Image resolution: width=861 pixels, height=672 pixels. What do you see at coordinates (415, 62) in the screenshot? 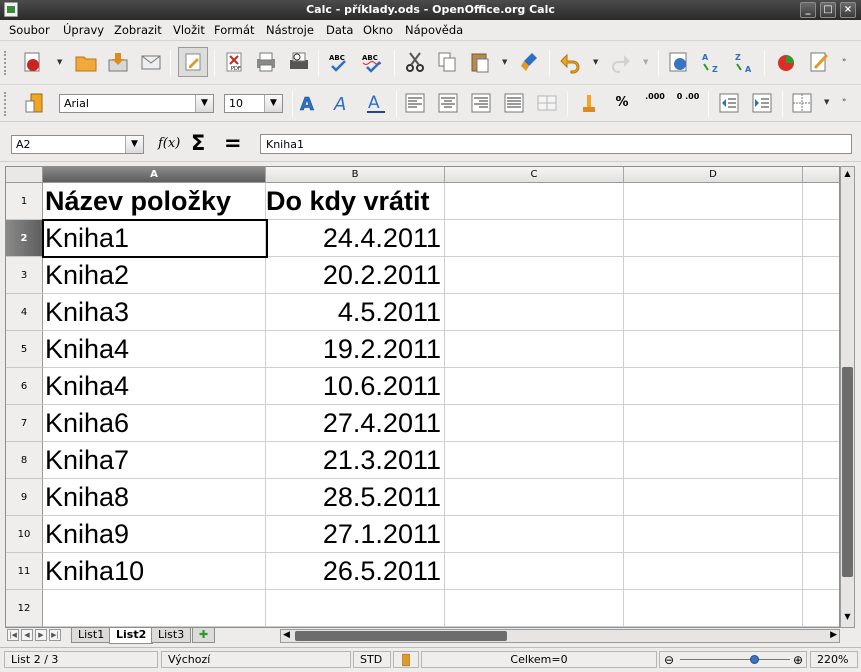
I see `cut-icon` at bounding box center [415, 62].